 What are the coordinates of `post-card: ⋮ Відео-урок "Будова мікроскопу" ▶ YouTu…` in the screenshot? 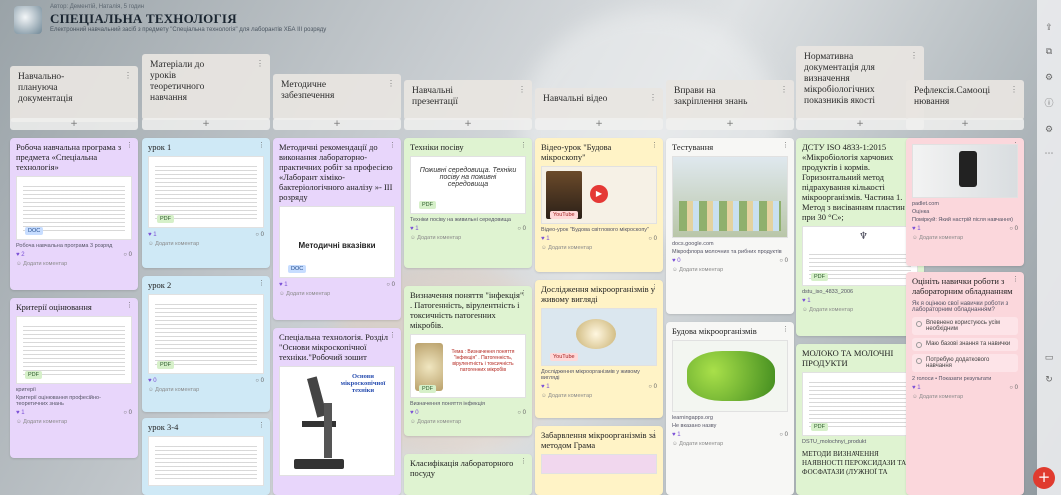 It's located at (599, 205).